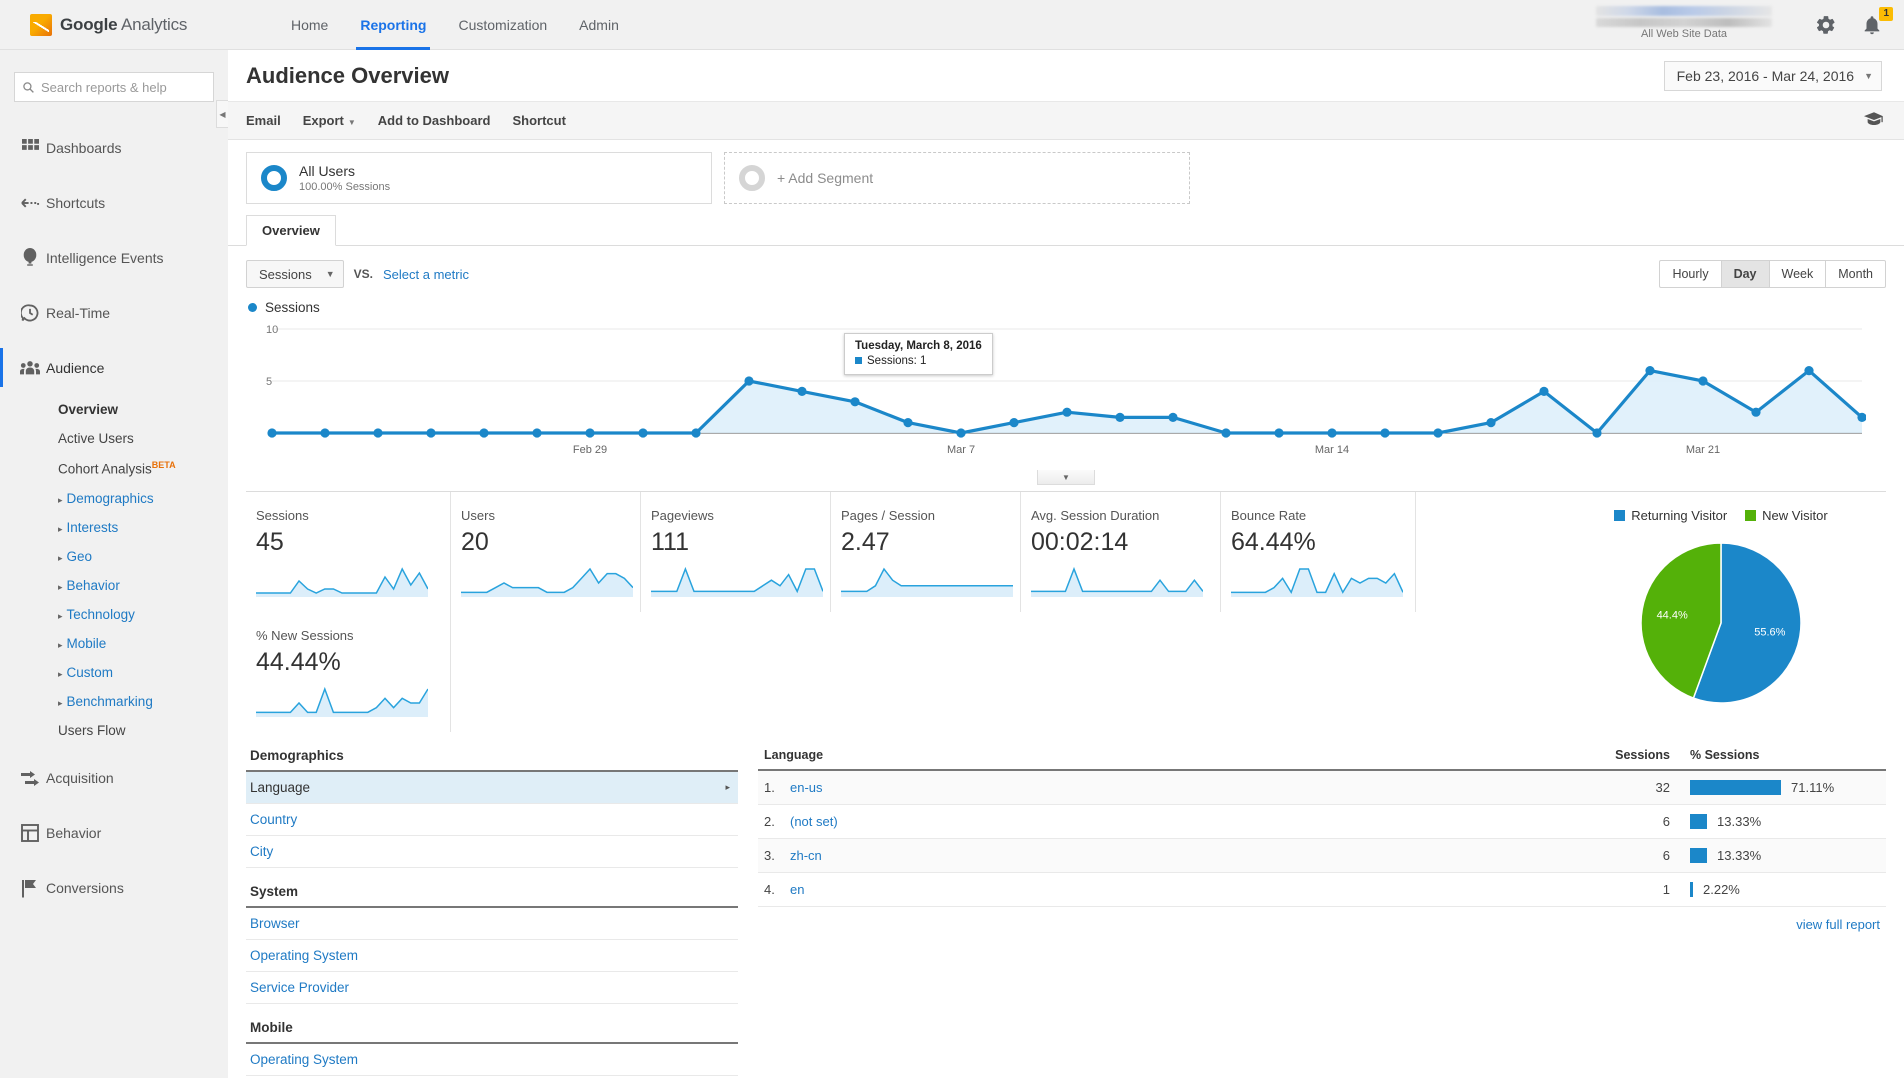 The height and width of the screenshot is (1078, 1904). I want to click on search-box, so click(115, 87).